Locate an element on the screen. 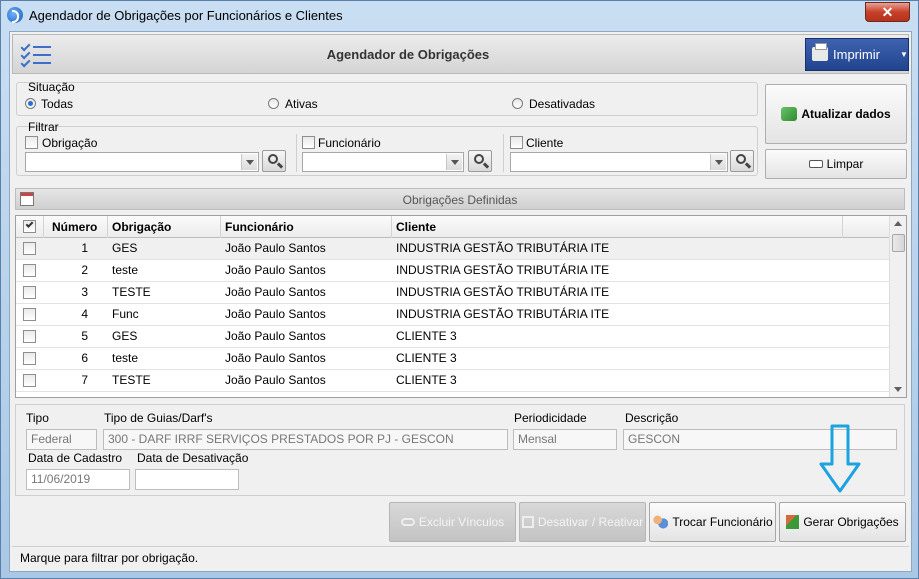 The height and width of the screenshot is (579, 919). scroll-up-icon is located at coordinates (898, 224).